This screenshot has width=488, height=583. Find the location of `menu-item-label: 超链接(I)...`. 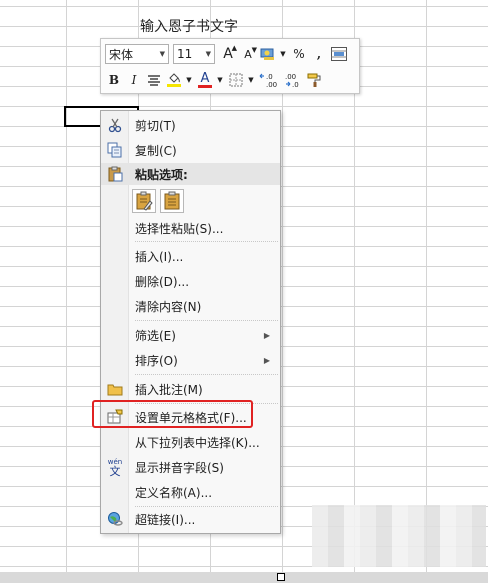

menu-item-label: 超链接(I)... is located at coordinates (165, 519).